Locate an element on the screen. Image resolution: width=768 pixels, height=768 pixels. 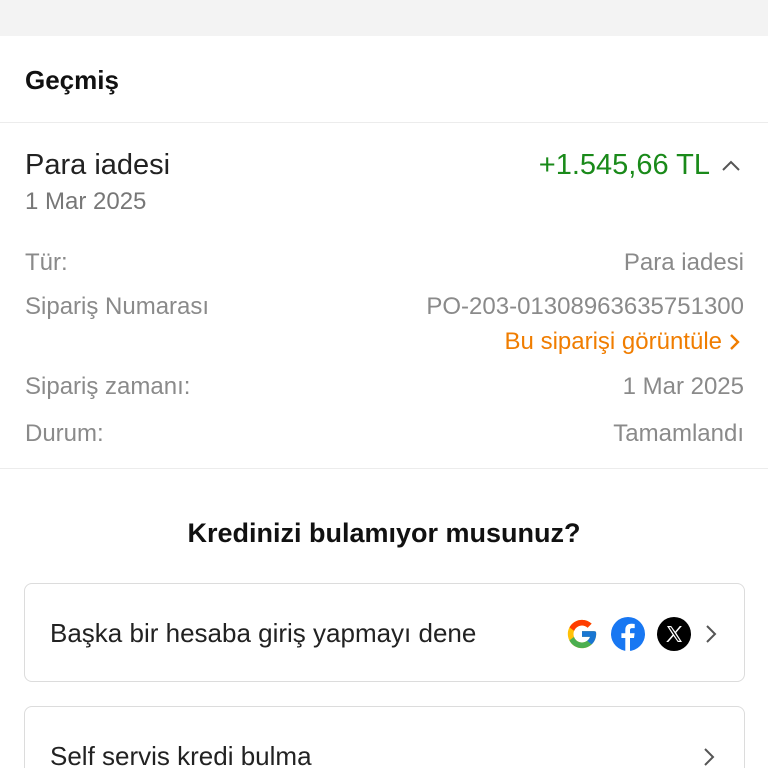
type-value: Para iadesi is located at coordinates (683, 262).